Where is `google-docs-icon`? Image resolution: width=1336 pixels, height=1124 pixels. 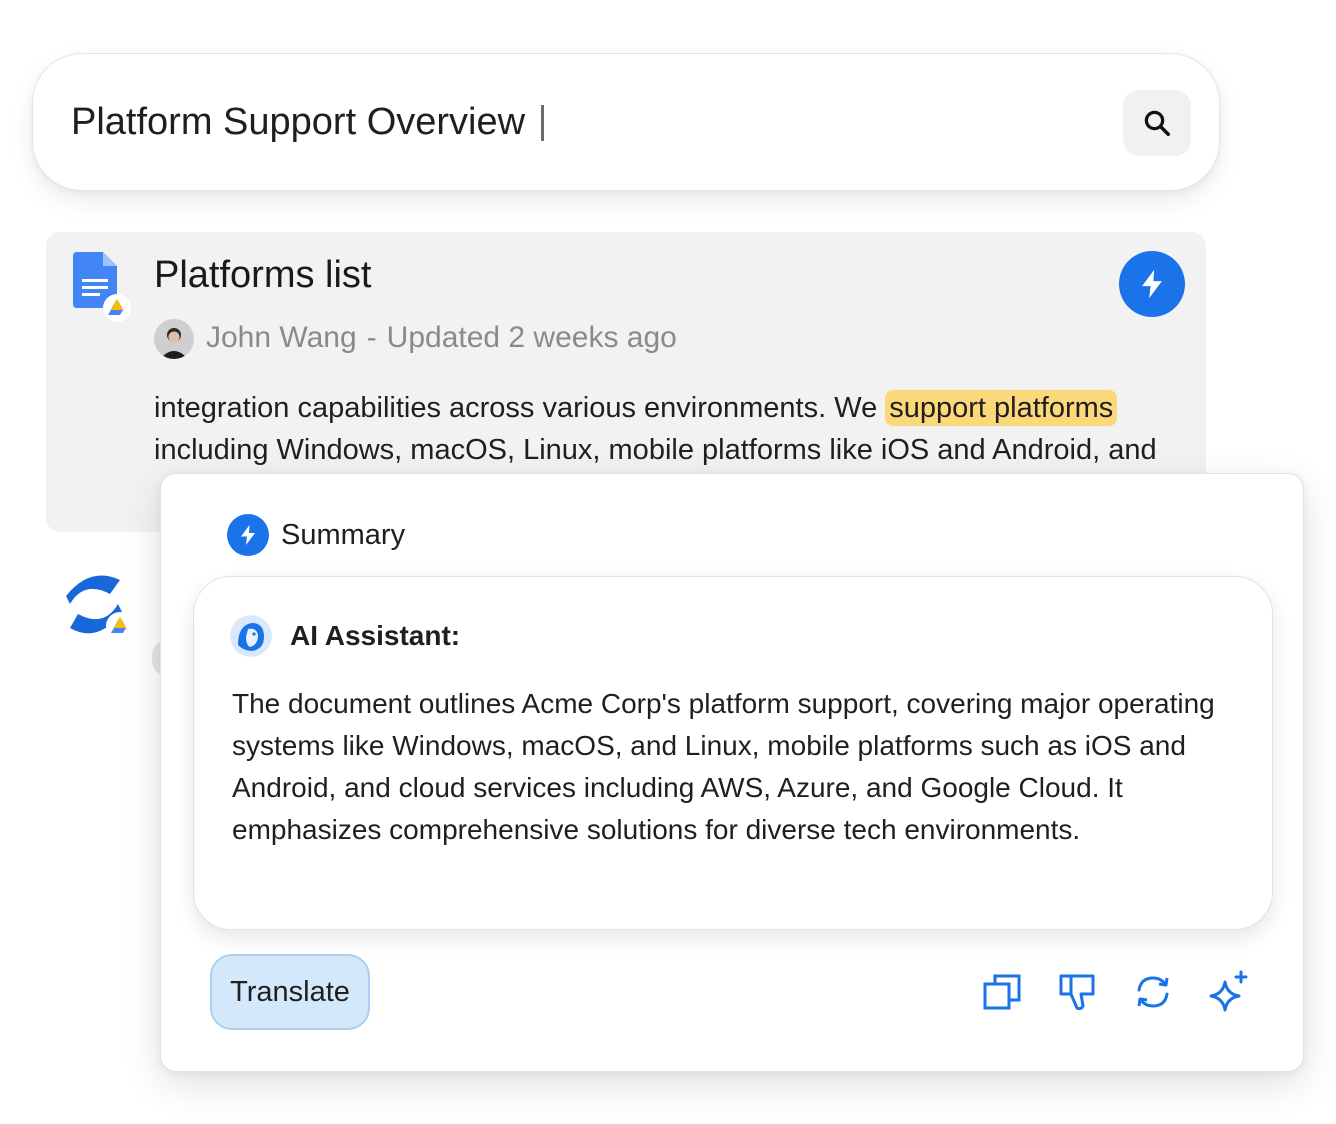 google-docs-icon is located at coordinates (102, 287).